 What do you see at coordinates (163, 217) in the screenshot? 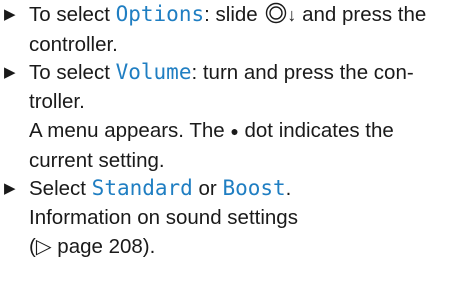
I see `info-text: Information on sound settings` at bounding box center [163, 217].